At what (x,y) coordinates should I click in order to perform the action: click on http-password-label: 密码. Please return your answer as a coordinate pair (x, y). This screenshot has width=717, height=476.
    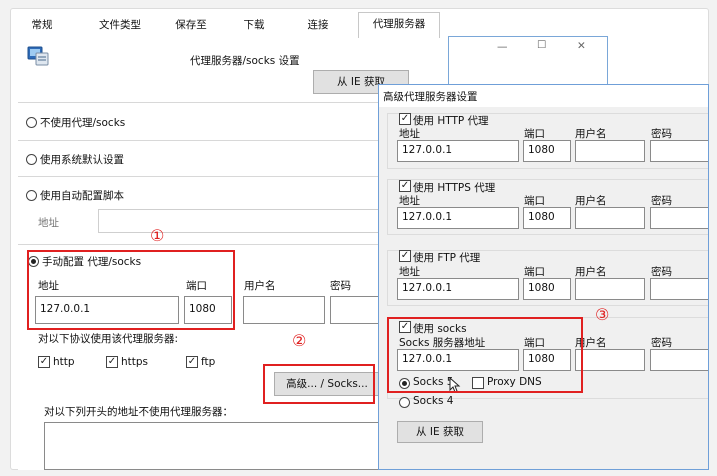
    Looking at the image, I should click on (661, 134).